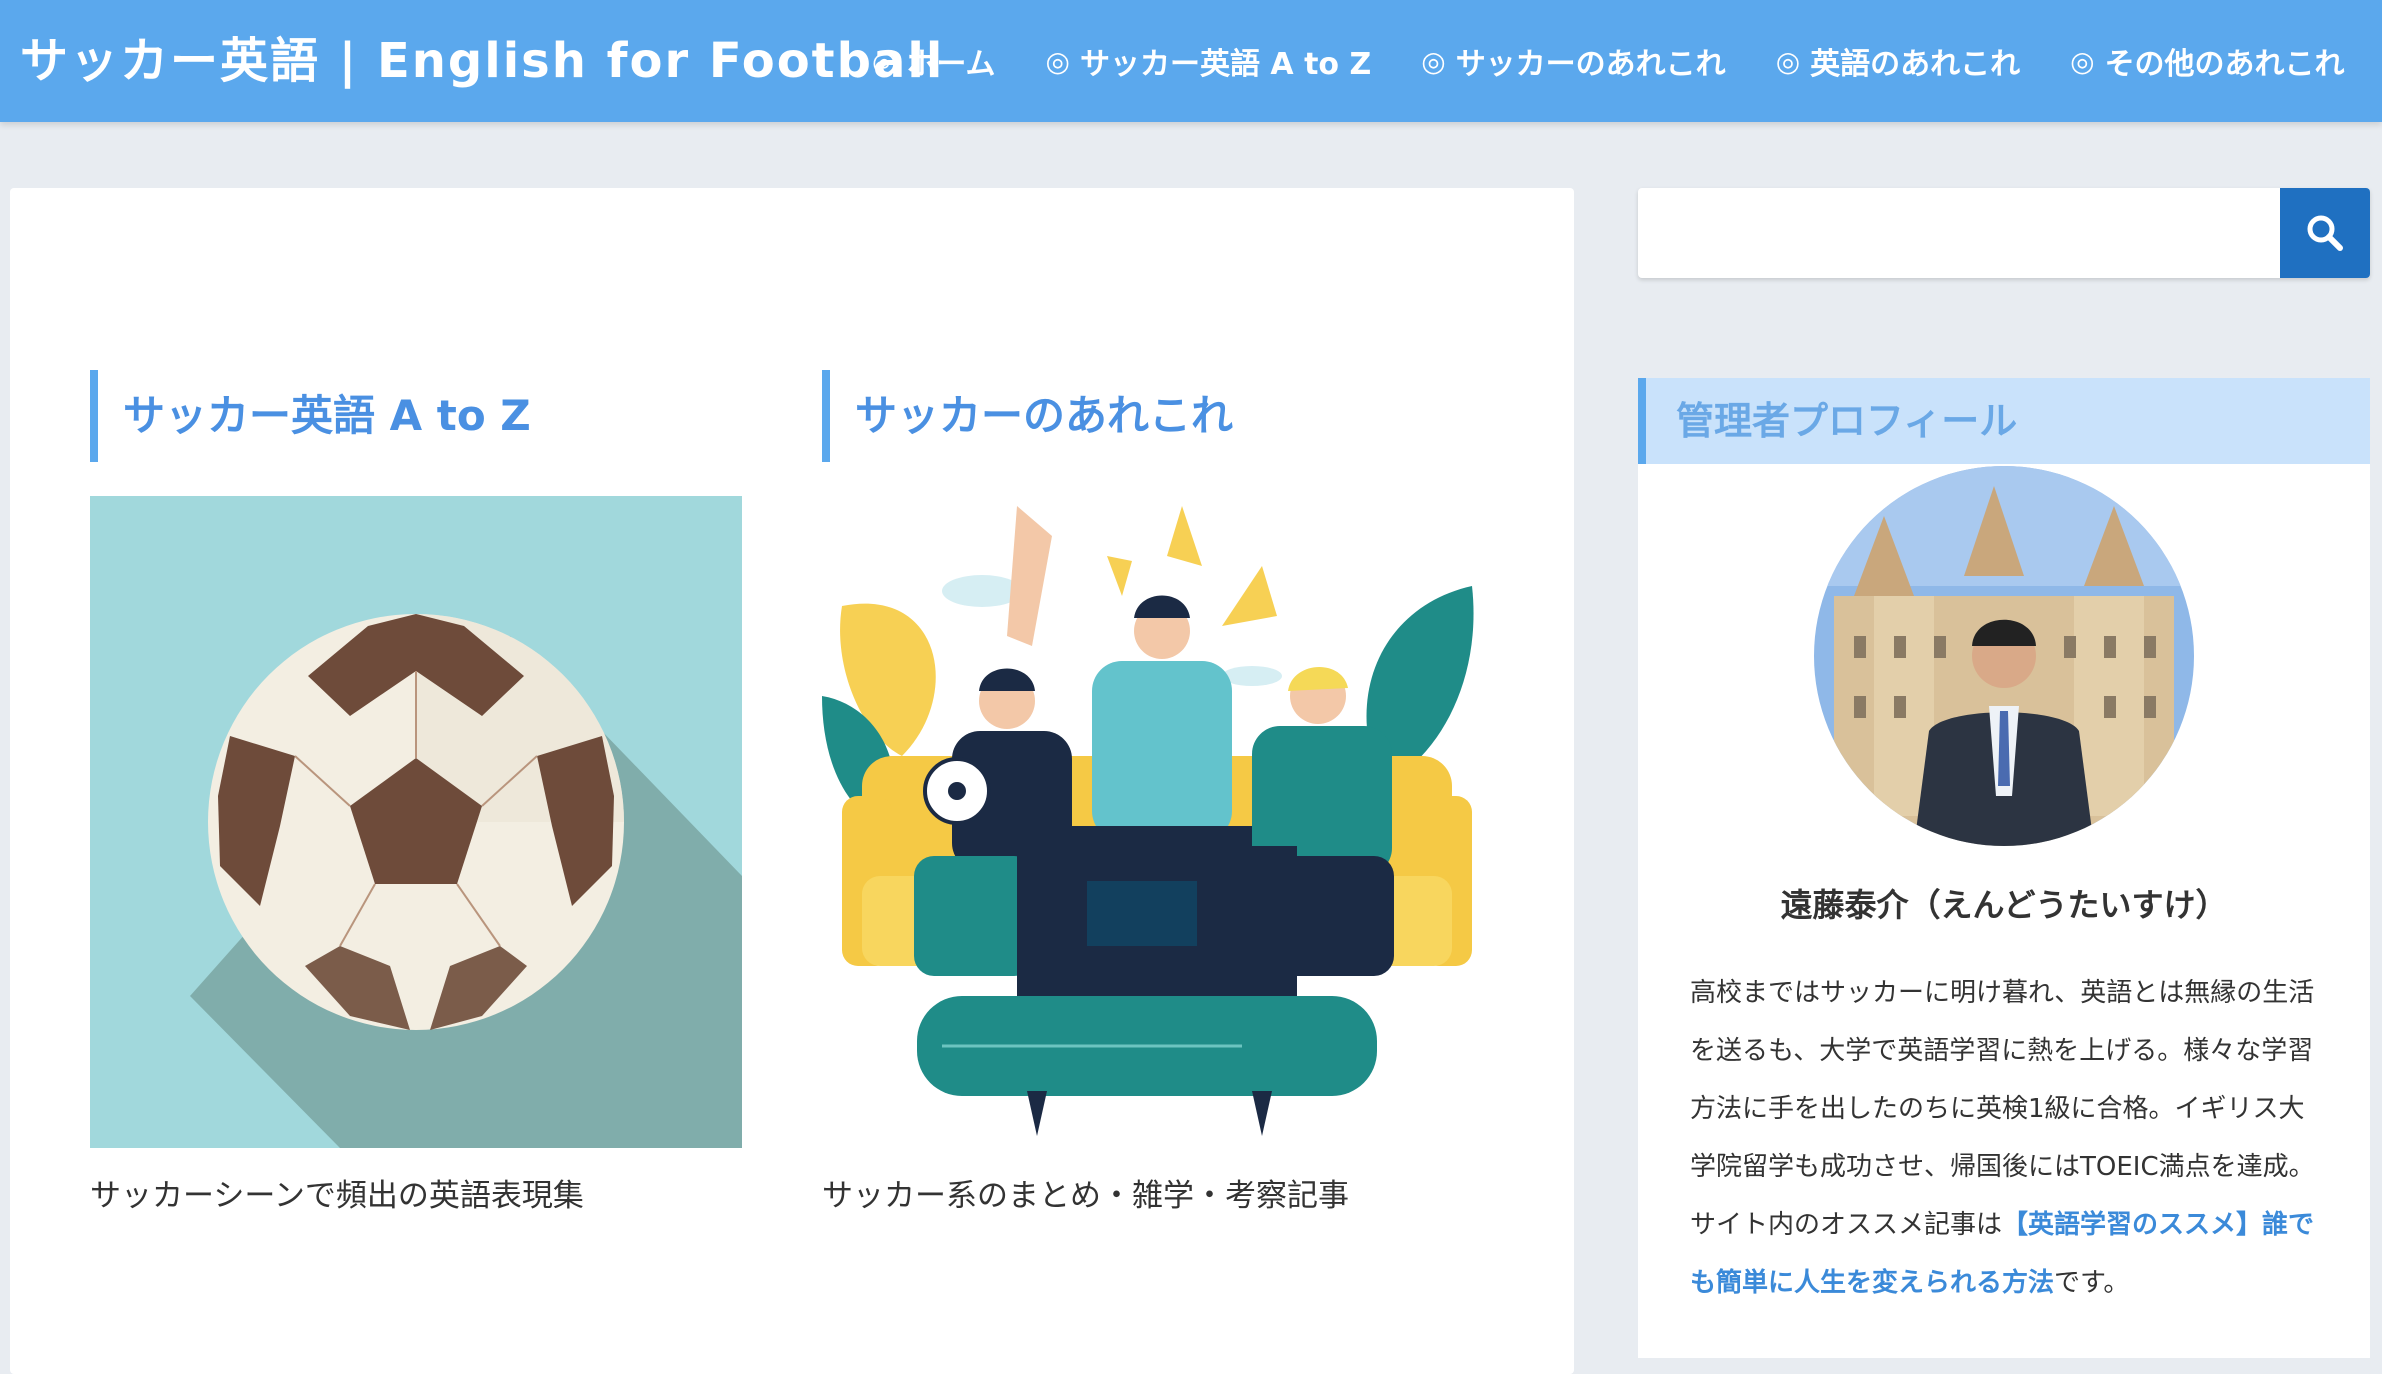 The height and width of the screenshot is (1374, 2382). What do you see at coordinates (1148, 822) in the screenshot?
I see `fans-watching-tv-illustration` at bounding box center [1148, 822].